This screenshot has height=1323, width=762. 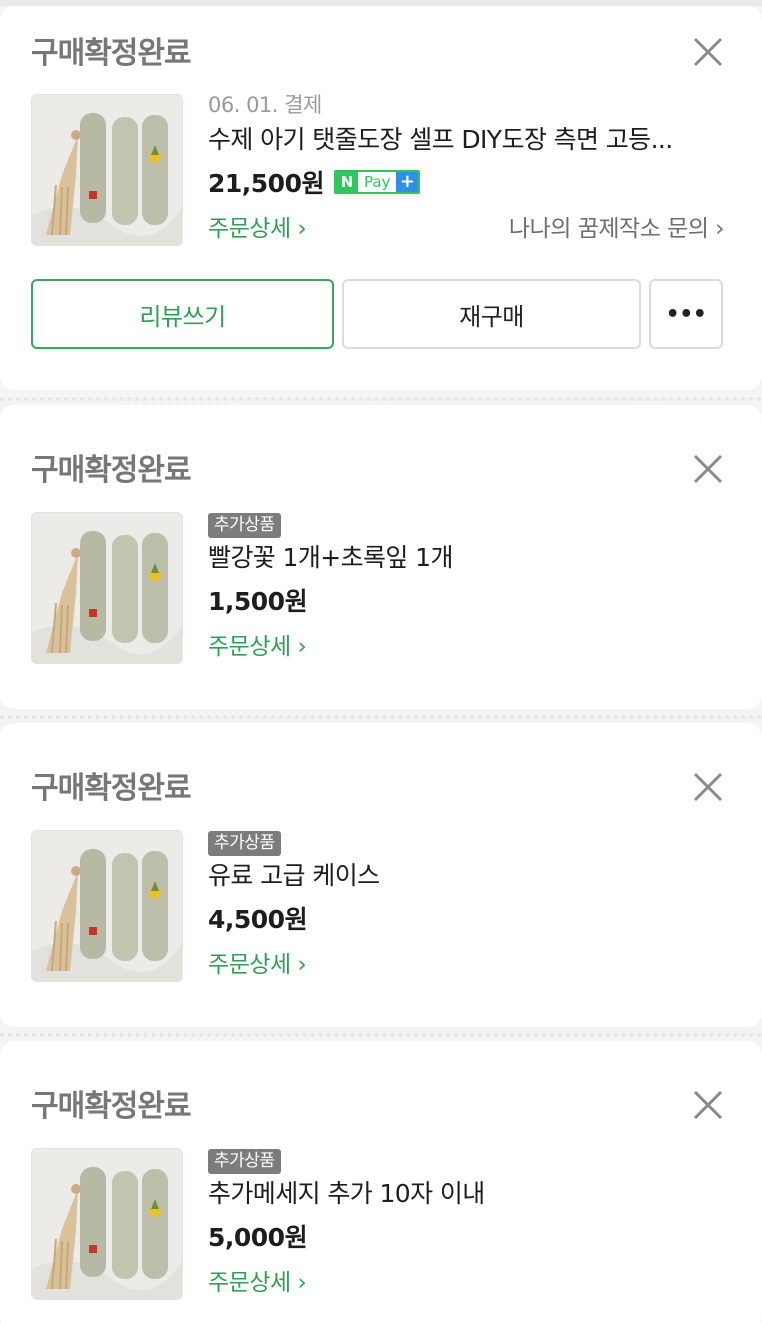 I want to click on npay-plus-badge: N Pay +, so click(x=377, y=182).